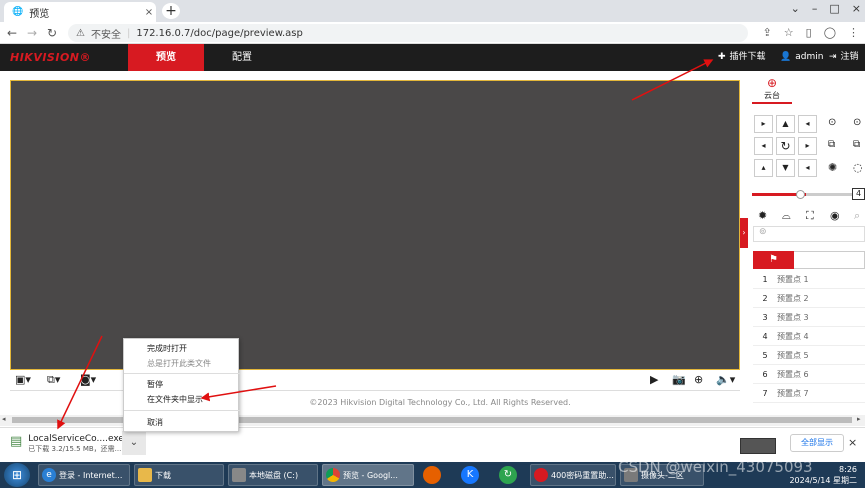 The width and height of the screenshot is (865, 488). What do you see at coordinates (809, 336) in the screenshot?
I see `preset-row: 4 预置点 4` at bounding box center [809, 336].